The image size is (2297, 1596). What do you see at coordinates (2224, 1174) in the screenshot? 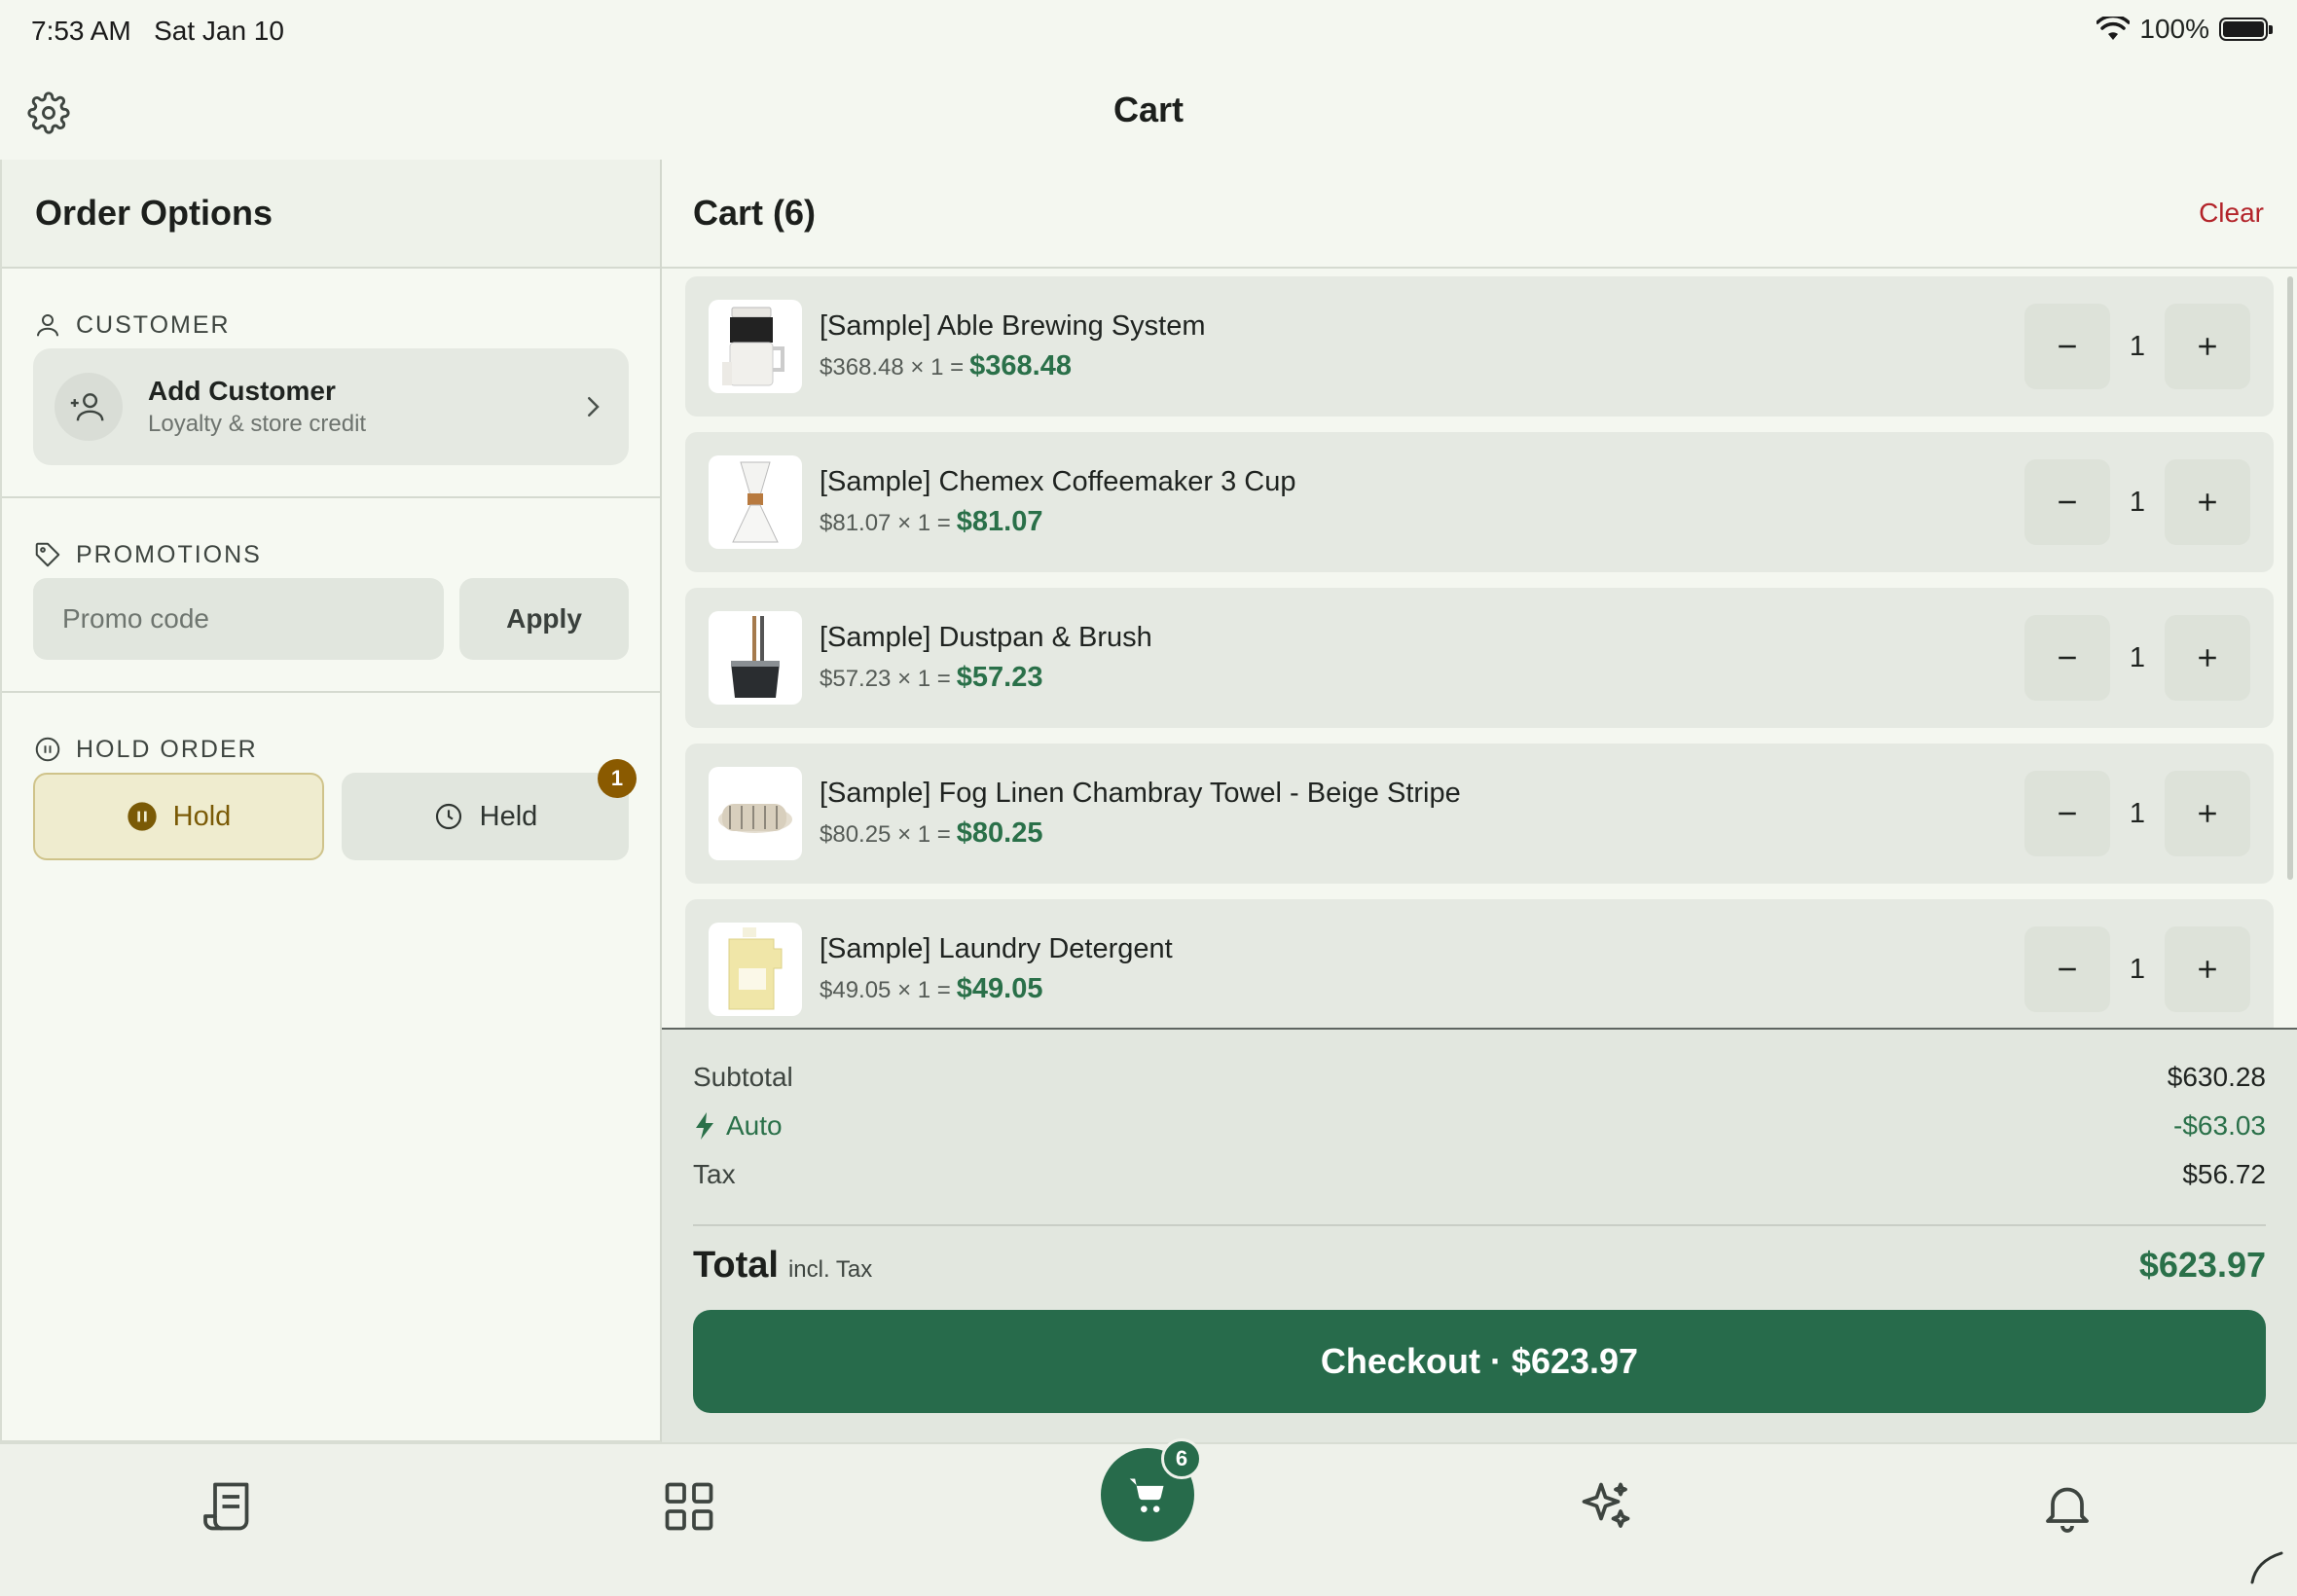
I see `tax-value: $56.72` at bounding box center [2224, 1174].